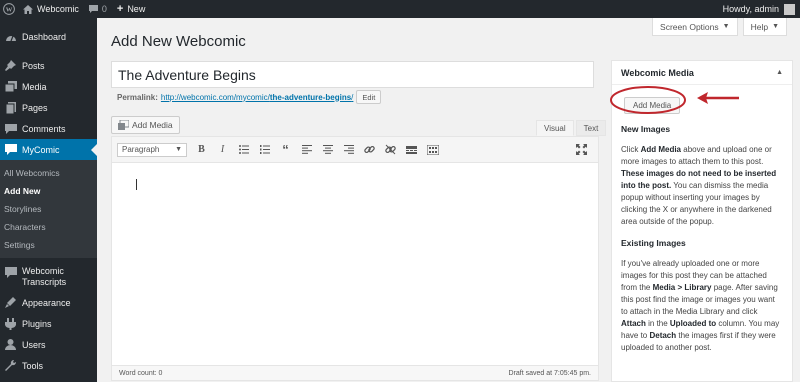 Image resolution: width=800 pixels, height=382 pixels. Describe the element at coordinates (35, 107) in the screenshot. I see `sidebar-item-label: Pages` at that location.